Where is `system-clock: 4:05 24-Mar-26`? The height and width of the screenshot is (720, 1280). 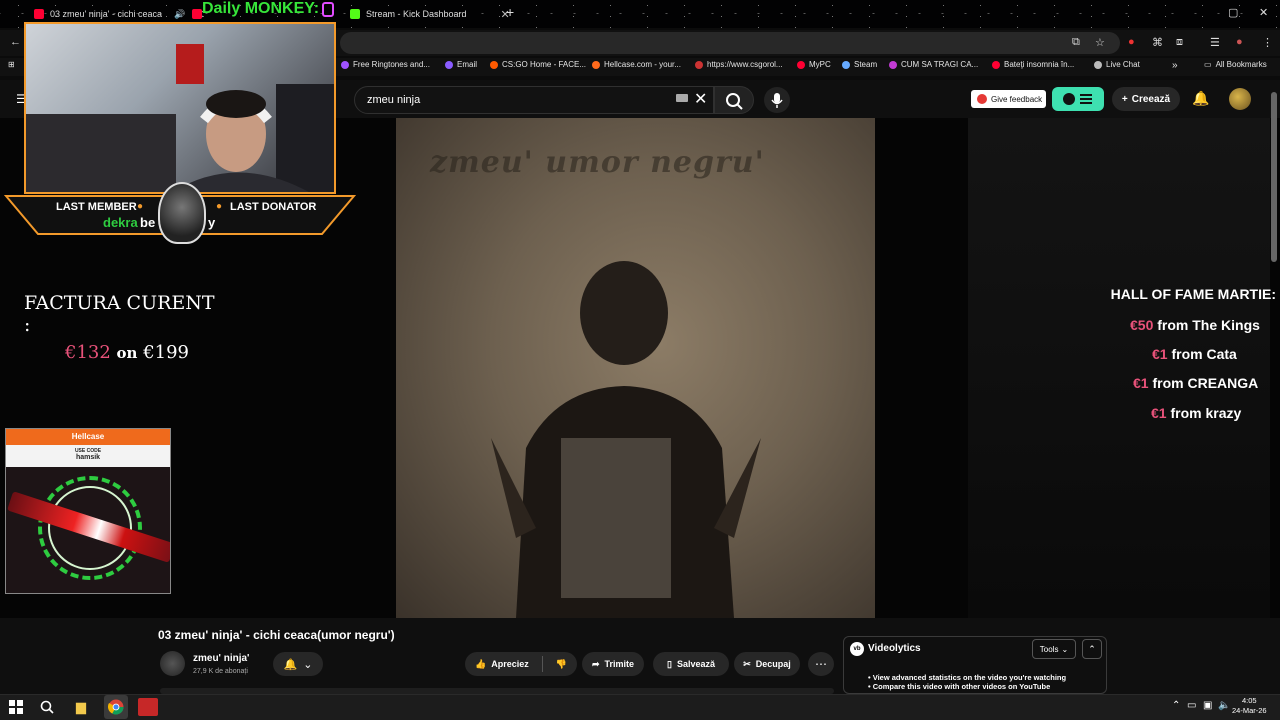 system-clock: 4:05 24-Mar-26 is located at coordinates (1249, 706).